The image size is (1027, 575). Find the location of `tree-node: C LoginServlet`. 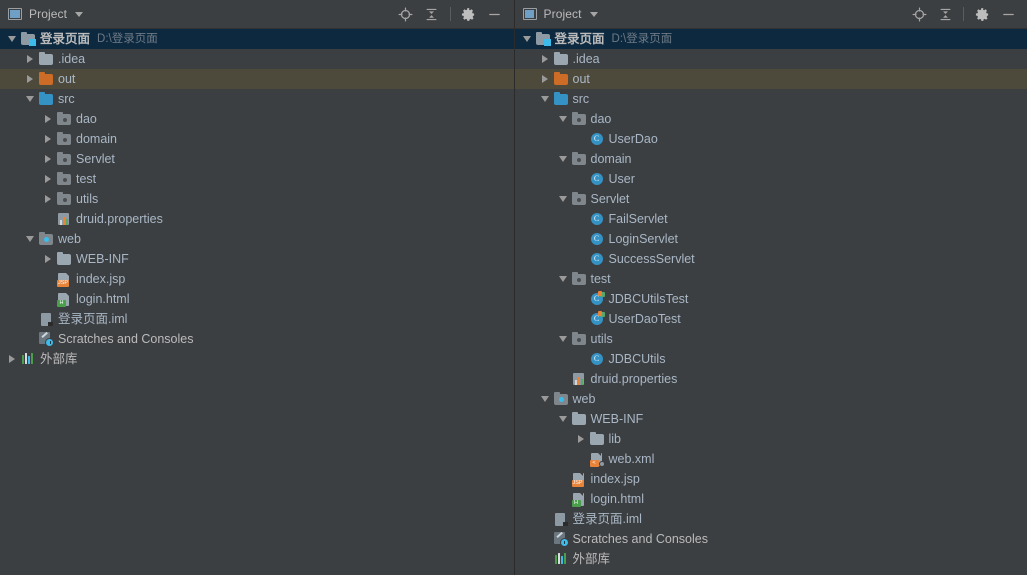

tree-node: C LoginServlet is located at coordinates (771, 239).